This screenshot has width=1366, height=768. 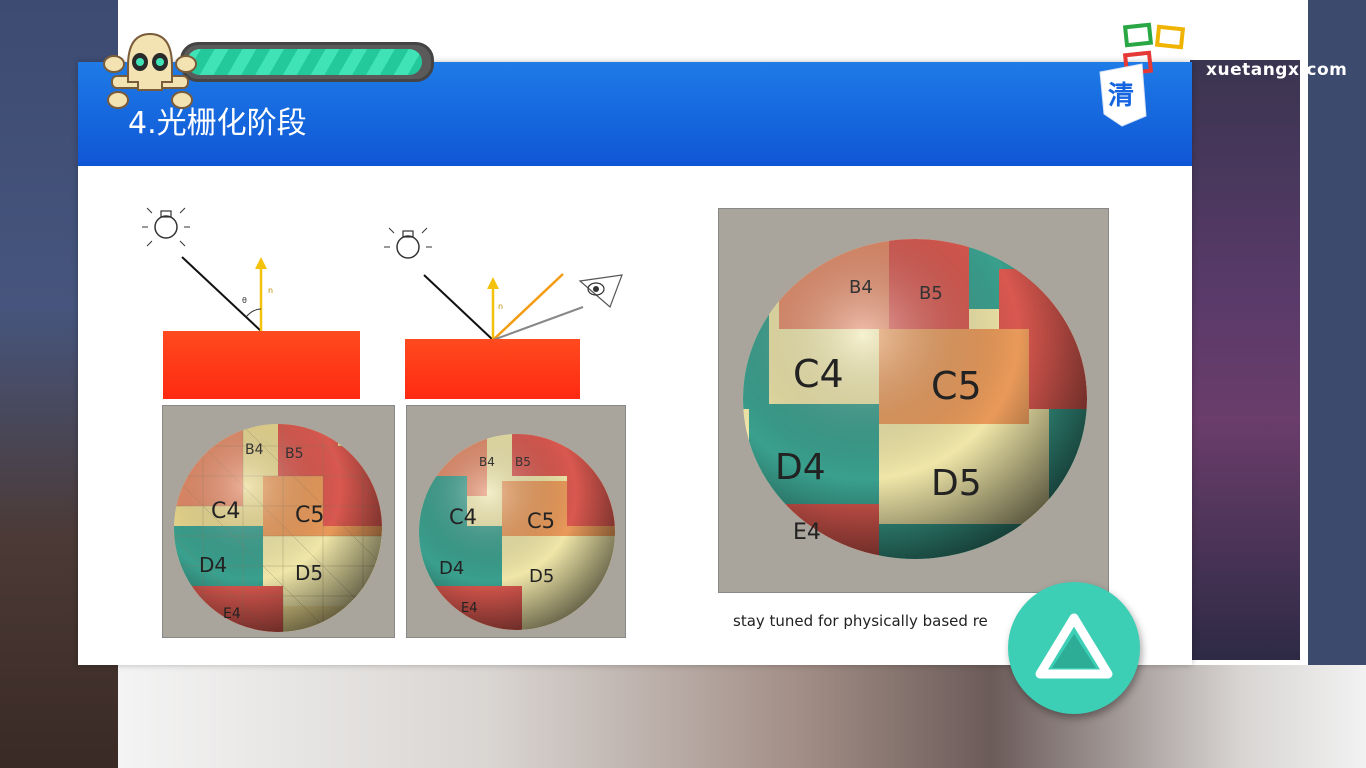 What do you see at coordinates (244, 300) in the screenshot?
I see `angle-label: θ` at bounding box center [244, 300].